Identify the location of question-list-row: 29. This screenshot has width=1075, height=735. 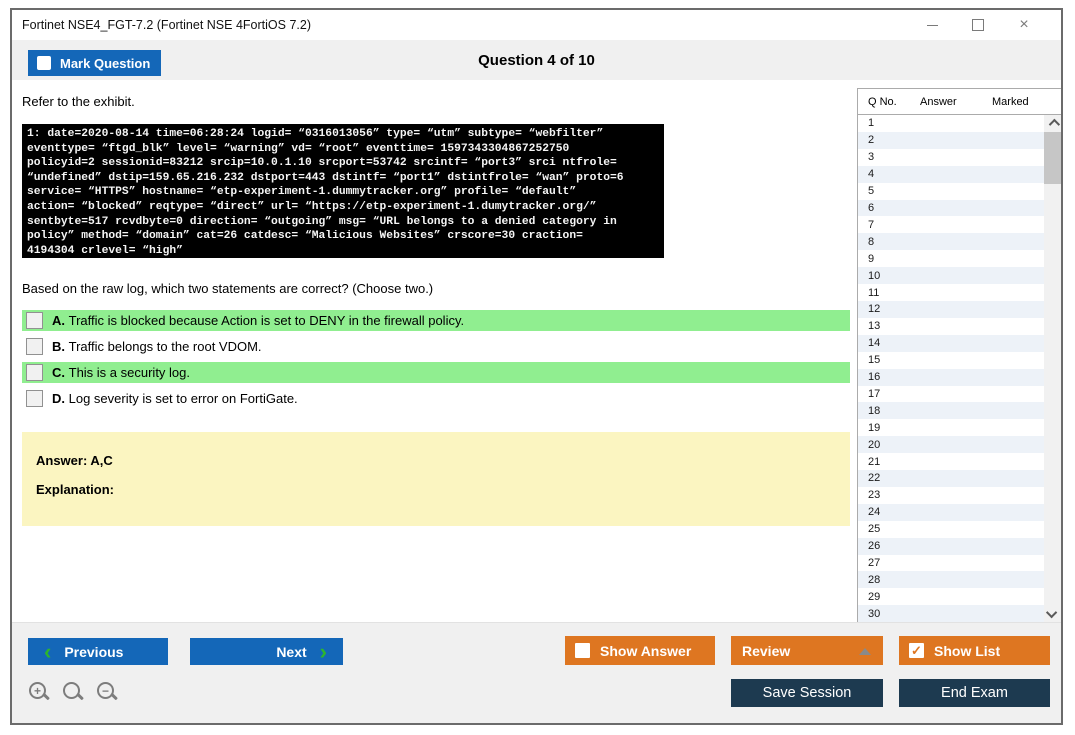
(951, 596).